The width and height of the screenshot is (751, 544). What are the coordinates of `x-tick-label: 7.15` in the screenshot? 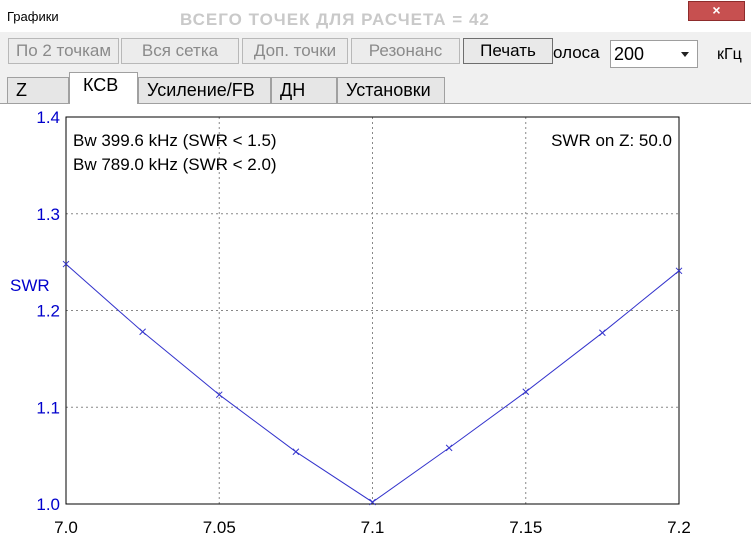 It's located at (525, 527).